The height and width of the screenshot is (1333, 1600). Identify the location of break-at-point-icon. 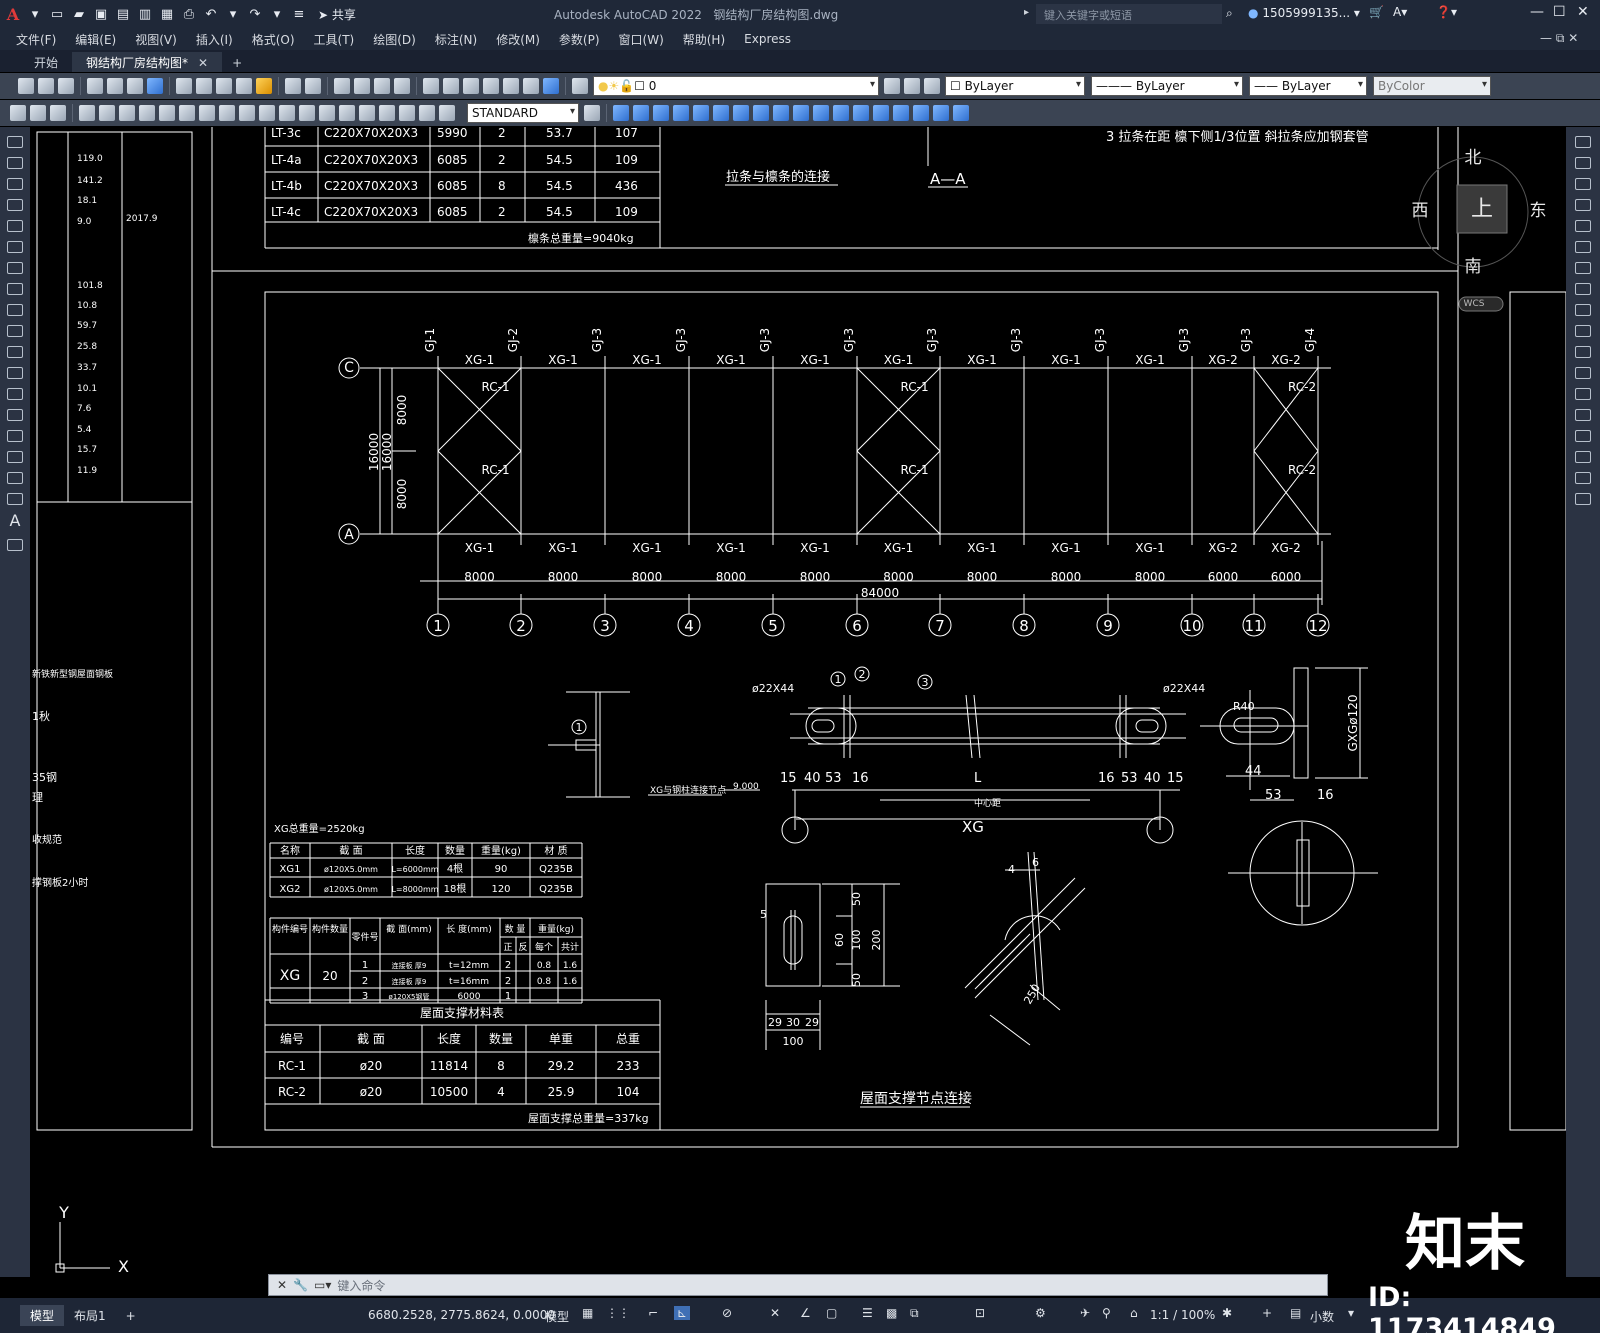
(1583, 373).